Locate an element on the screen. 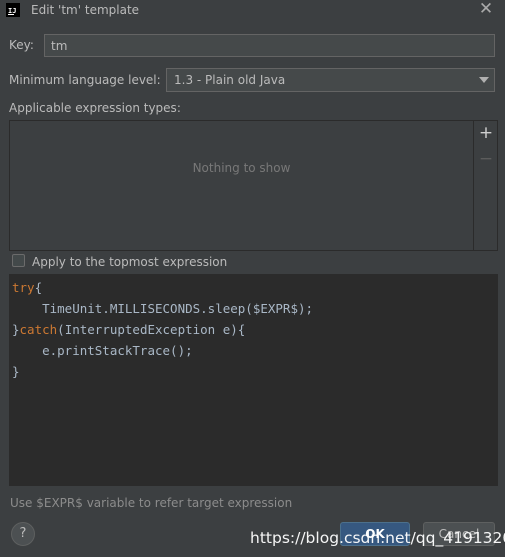 The image size is (505, 557). language-level-value: 1.3 - Plain old Java is located at coordinates (230, 80).